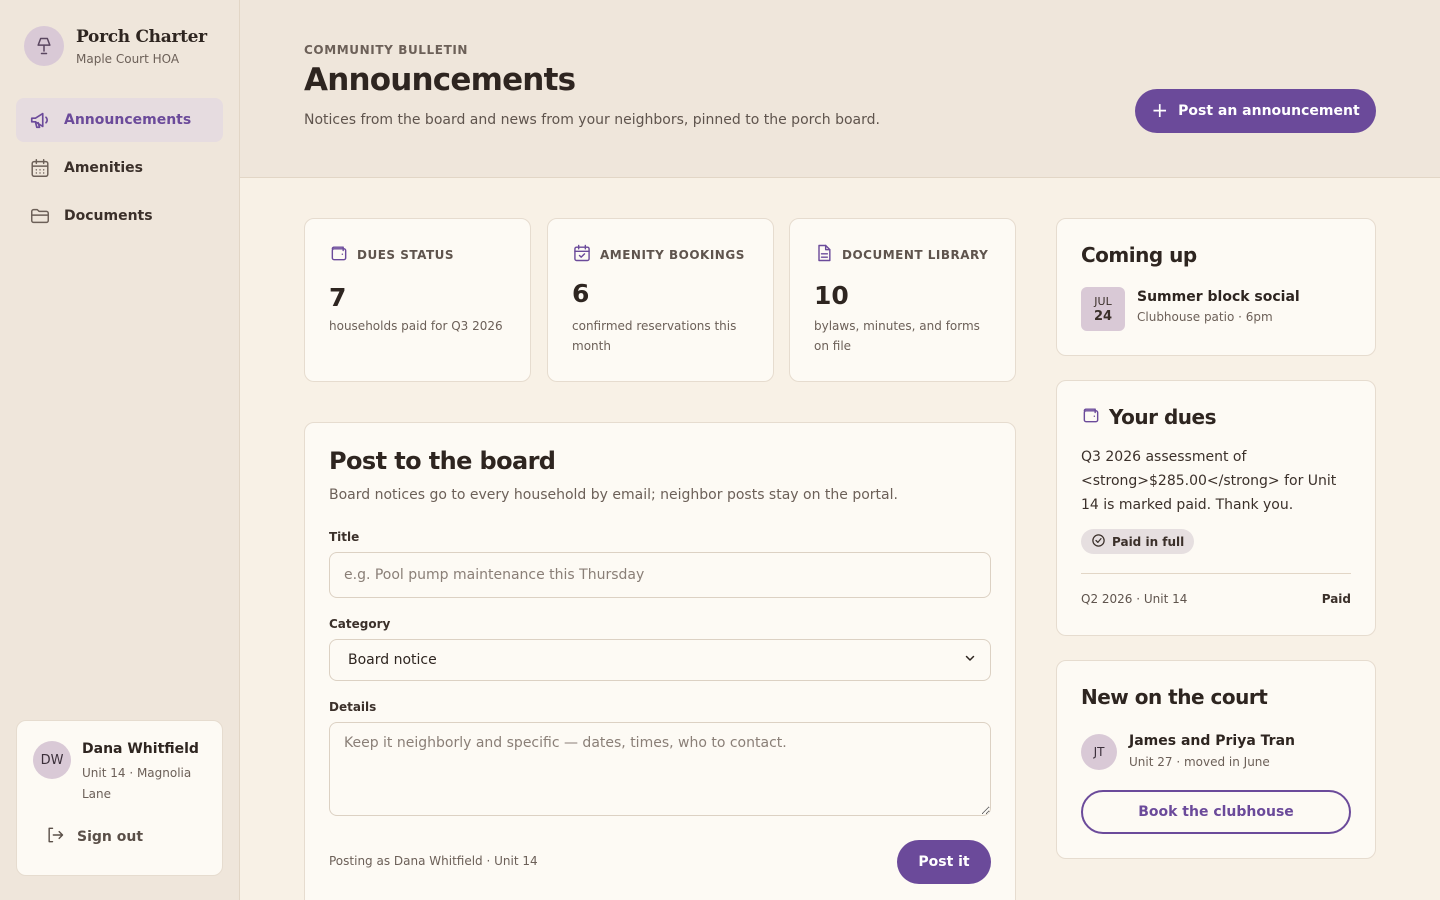 Image resolution: width=1440 pixels, height=900 pixels. What do you see at coordinates (104, 168) in the screenshot?
I see `sidebar-item-label: Amenities` at bounding box center [104, 168].